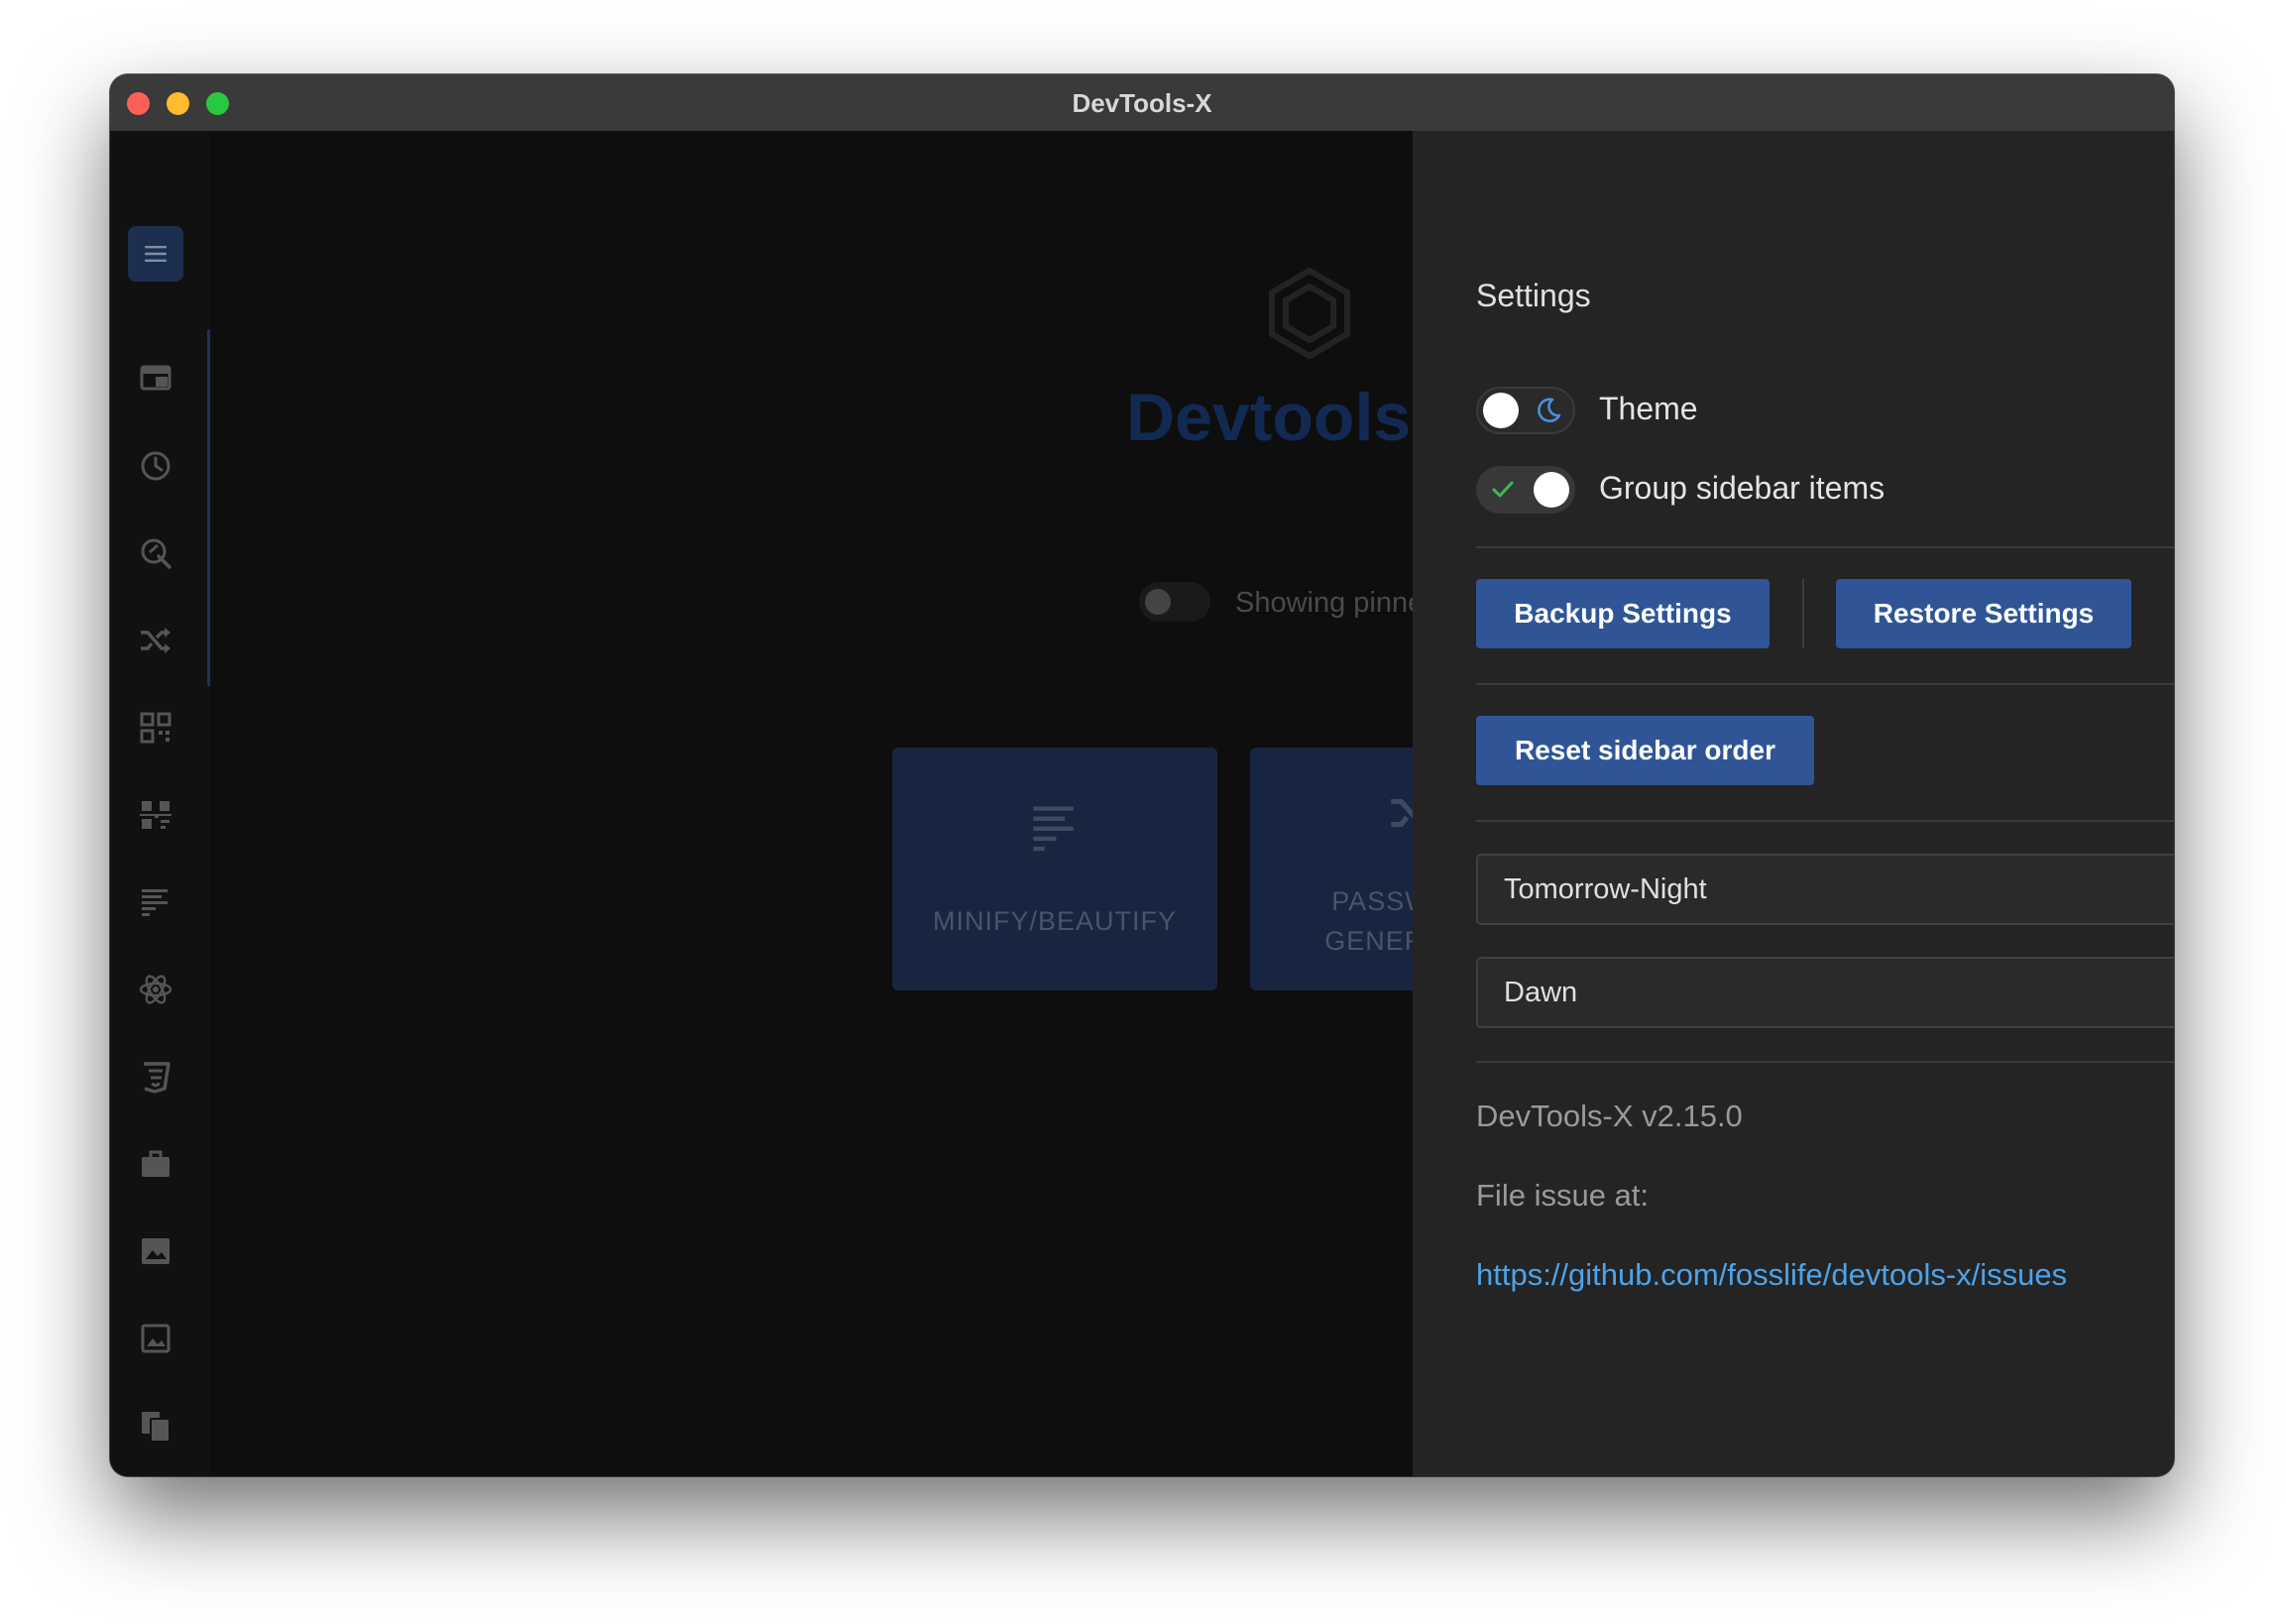  Describe the element at coordinates (155, 989) in the screenshot. I see `react-atom-icon` at that location.